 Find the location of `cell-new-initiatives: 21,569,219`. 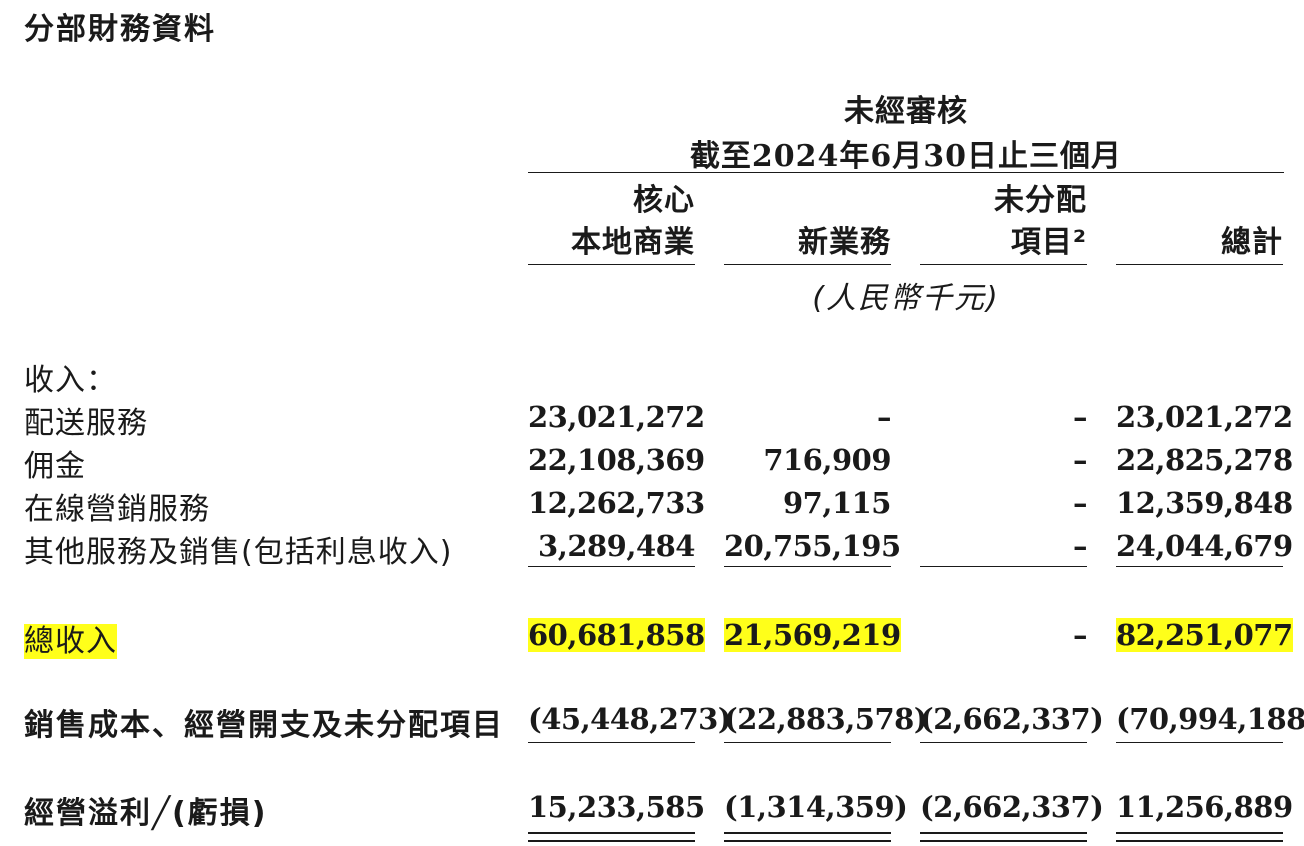

cell-new-initiatives: 21,569,219 is located at coordinates (812, 635).